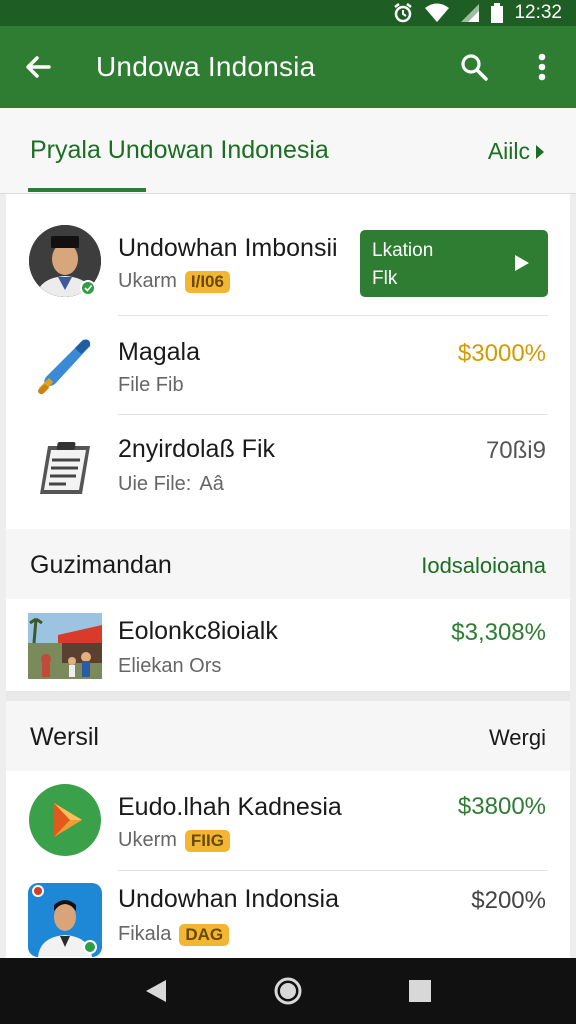 Image resolution: width=576 pixels, height=1024 pixels. I want to click on triangle-back-icon, so click(156, 991).